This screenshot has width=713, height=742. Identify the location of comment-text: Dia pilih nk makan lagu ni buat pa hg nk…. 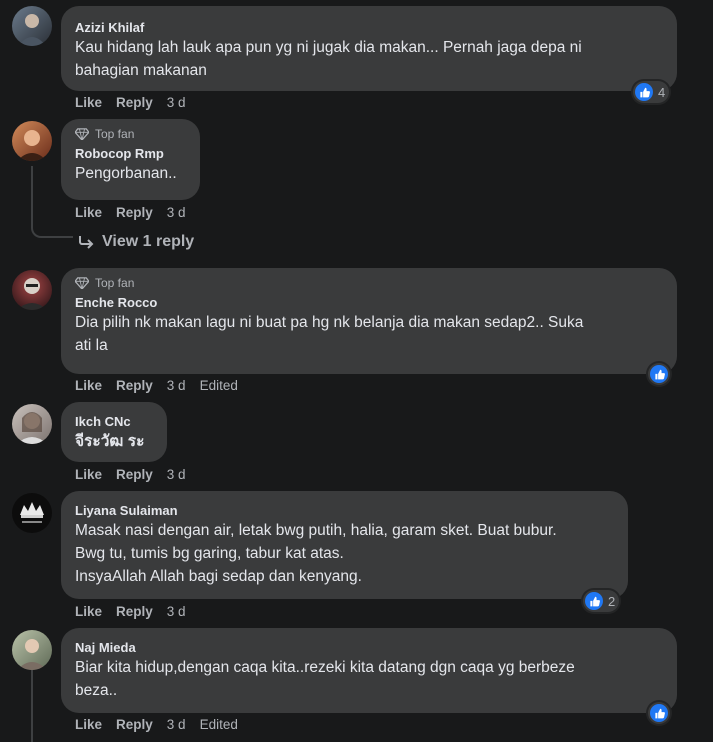
(329, 334).